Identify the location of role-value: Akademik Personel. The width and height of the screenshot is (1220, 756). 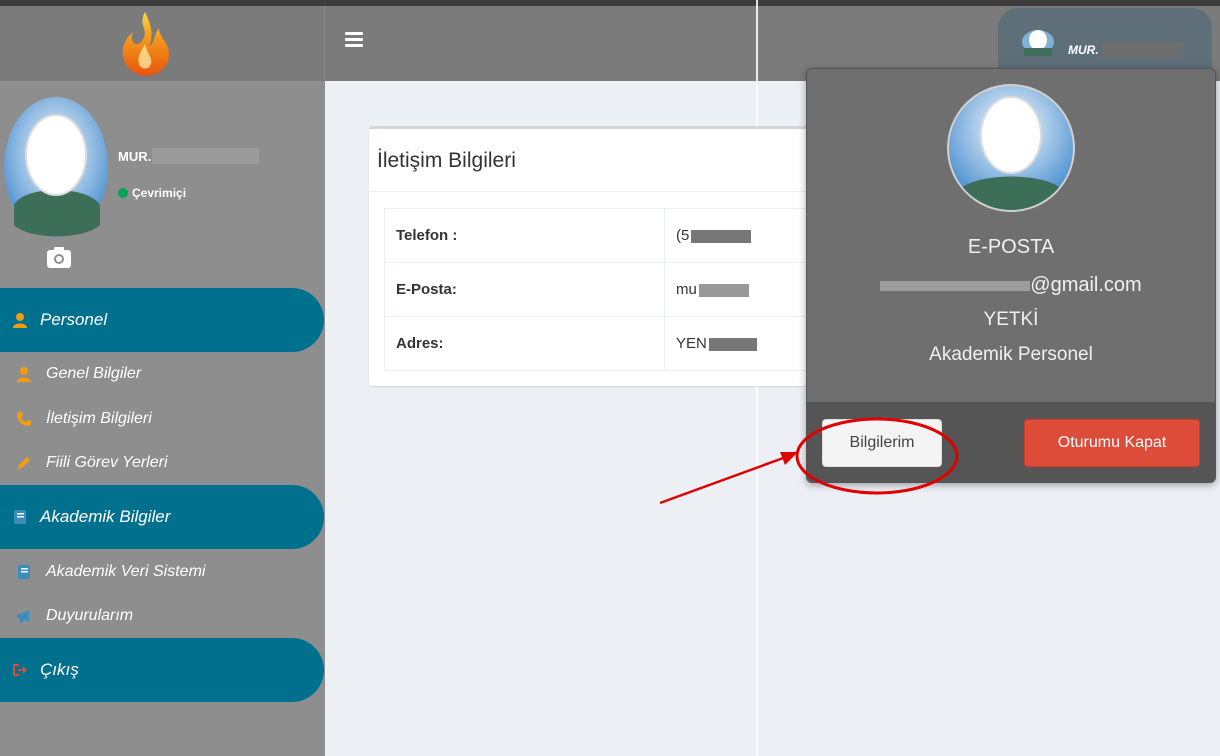
(1011, 354).